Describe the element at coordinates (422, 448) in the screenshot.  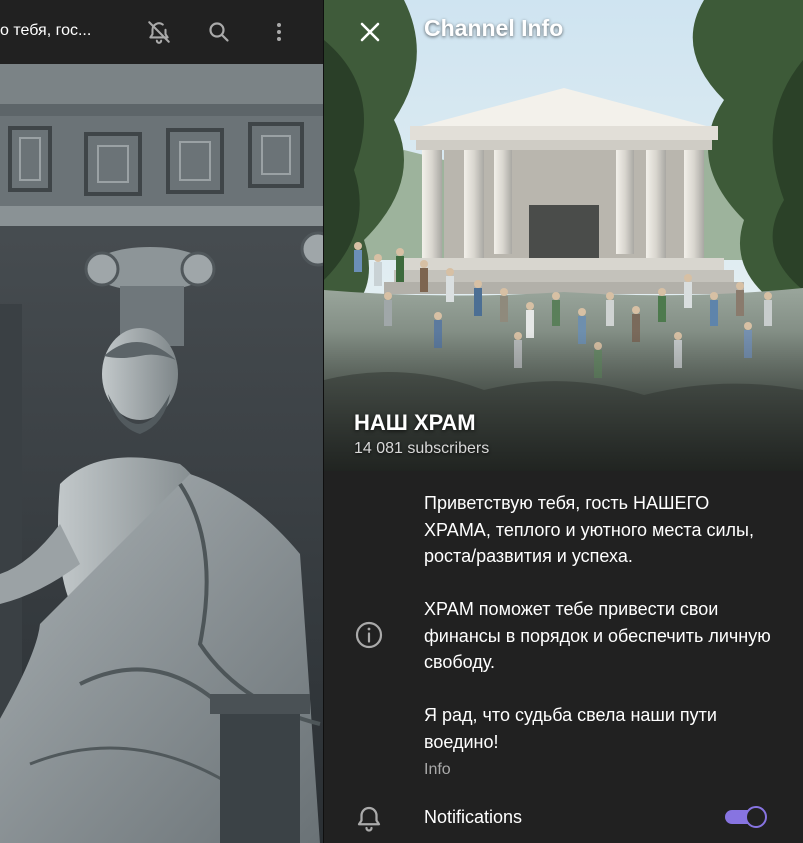
I see `subscriber-count: 14 081 subscribers` at that location.